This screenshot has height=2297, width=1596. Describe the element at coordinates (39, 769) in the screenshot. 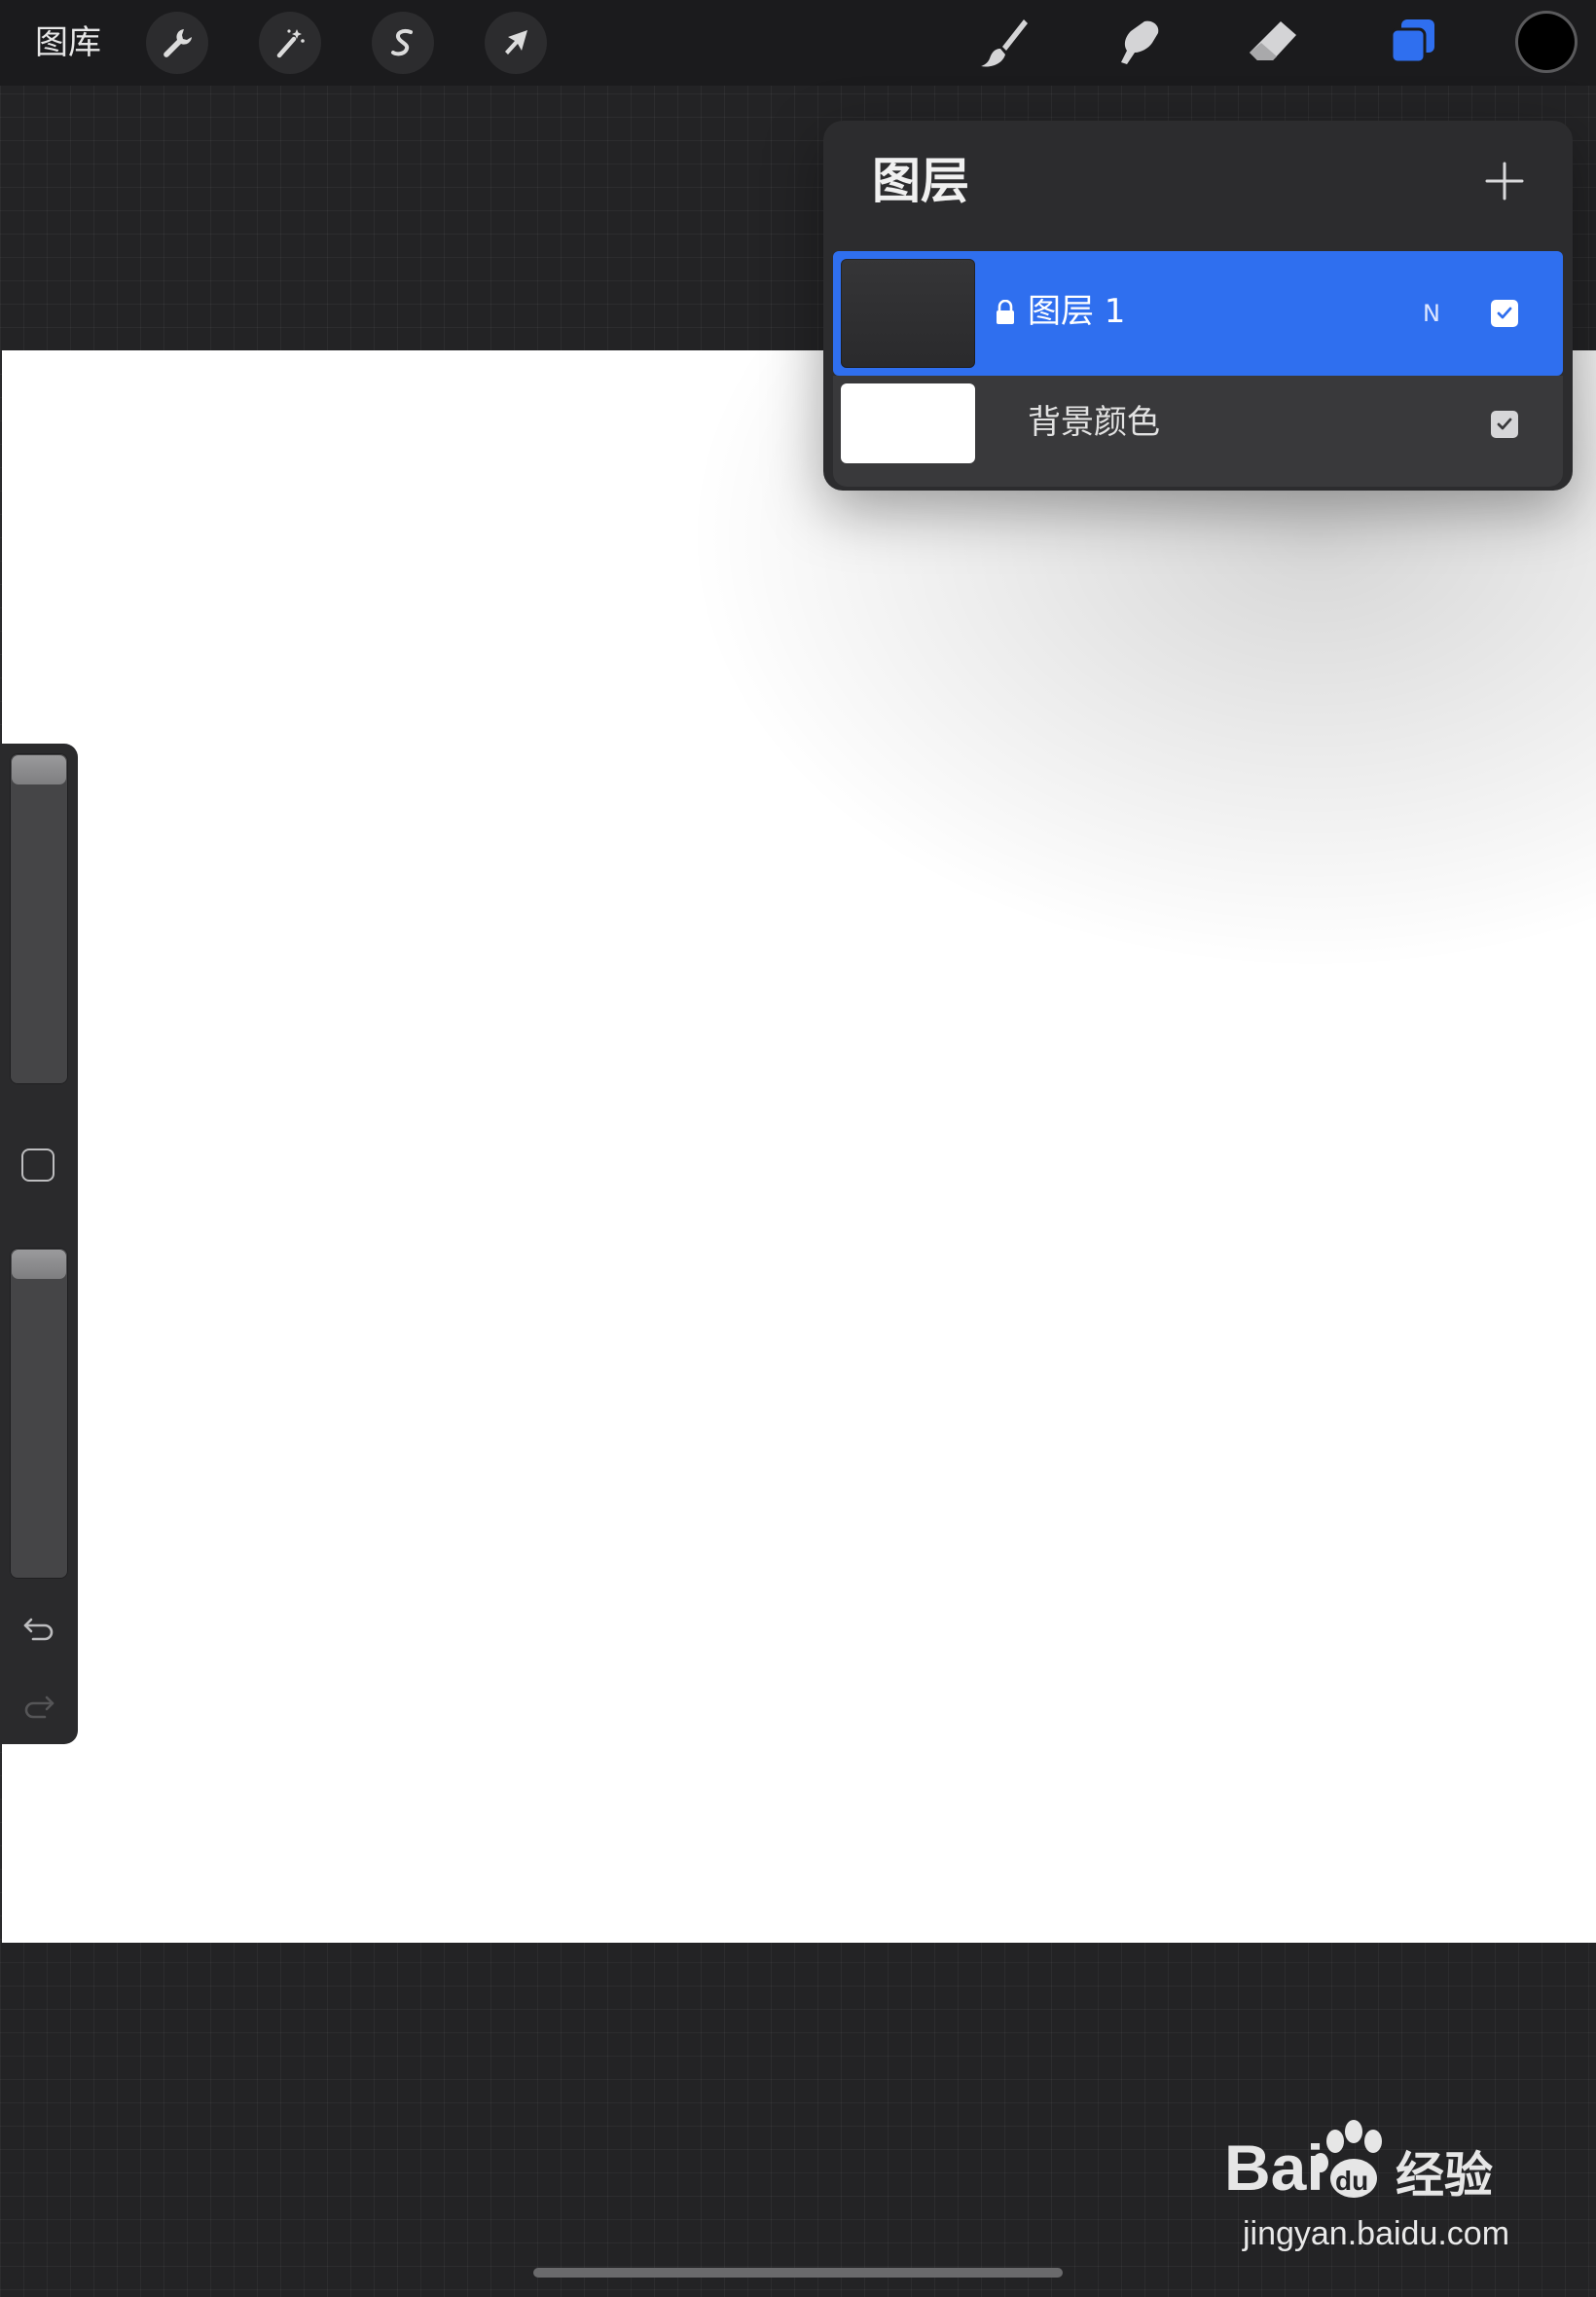

I see `brush-size-slider-thumb` at that location.